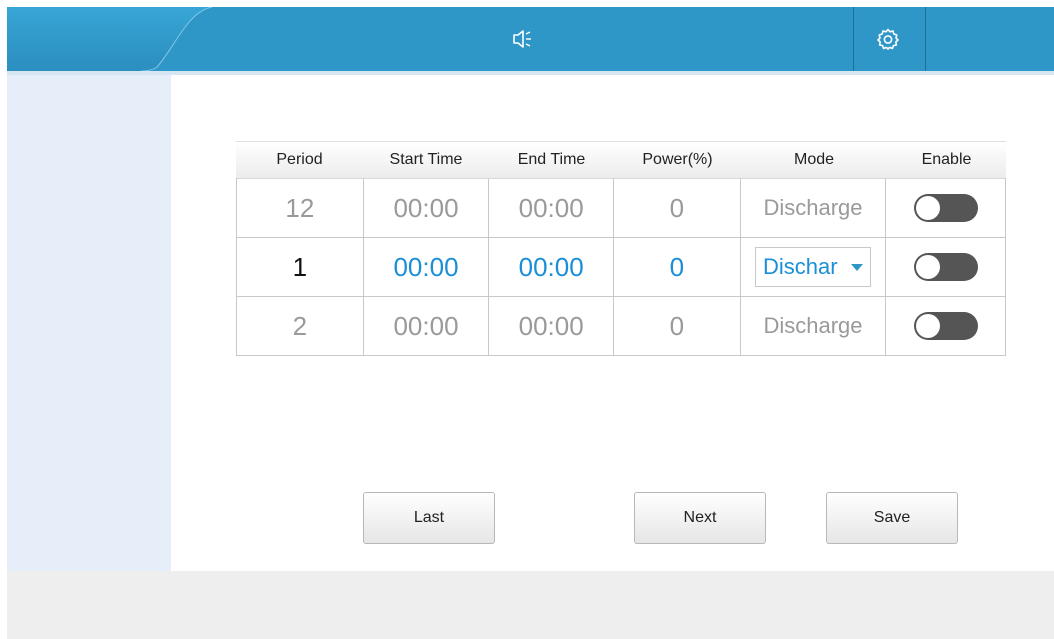 The image size is (1054, 639). I want to click on mode-select: Dischar, so click(813, 267).